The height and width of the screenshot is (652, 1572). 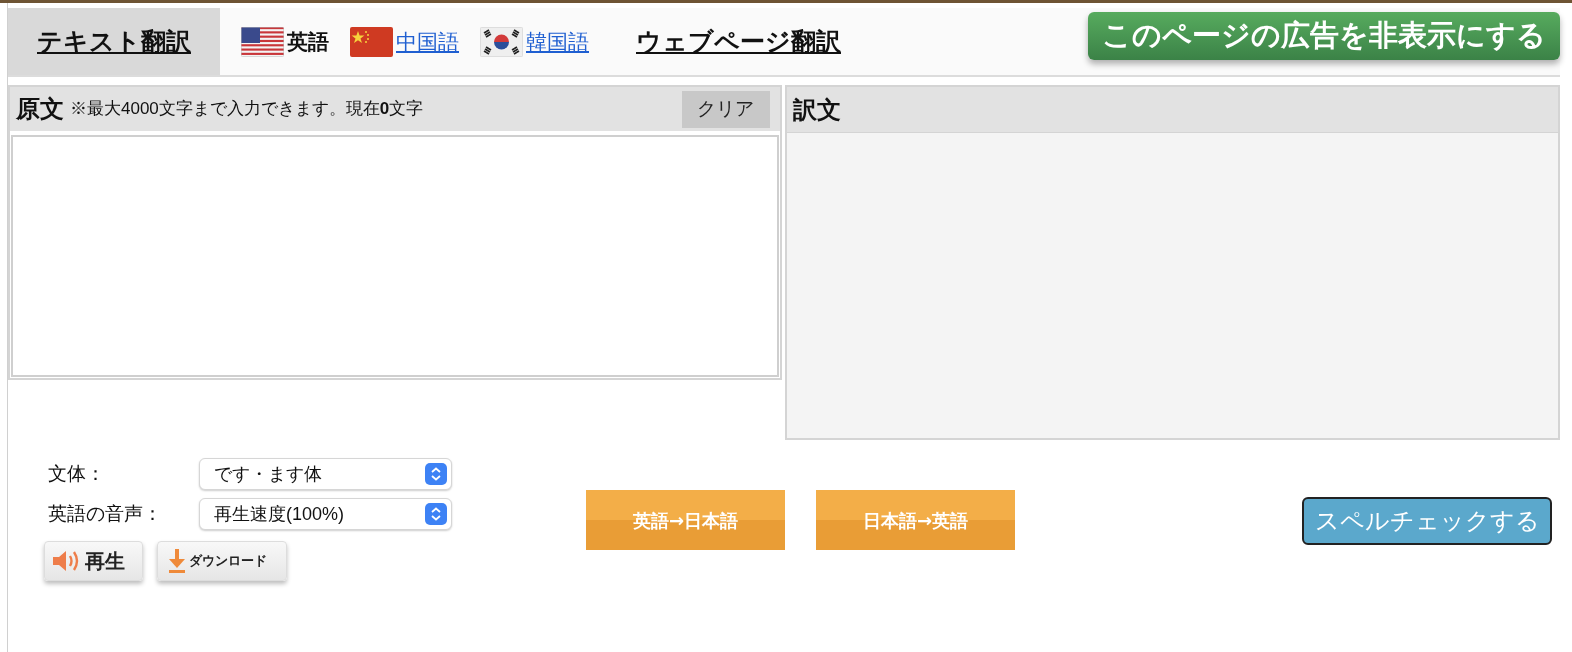 I want to click on download-icon, so click(x=177, y=561).